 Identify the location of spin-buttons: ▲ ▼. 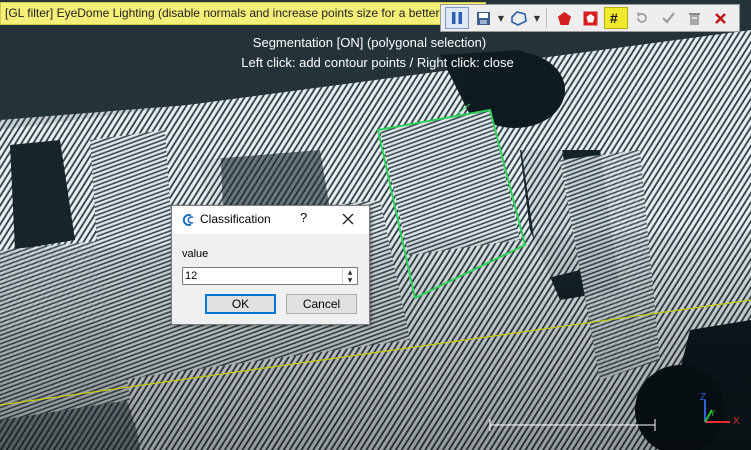
(349, 276).